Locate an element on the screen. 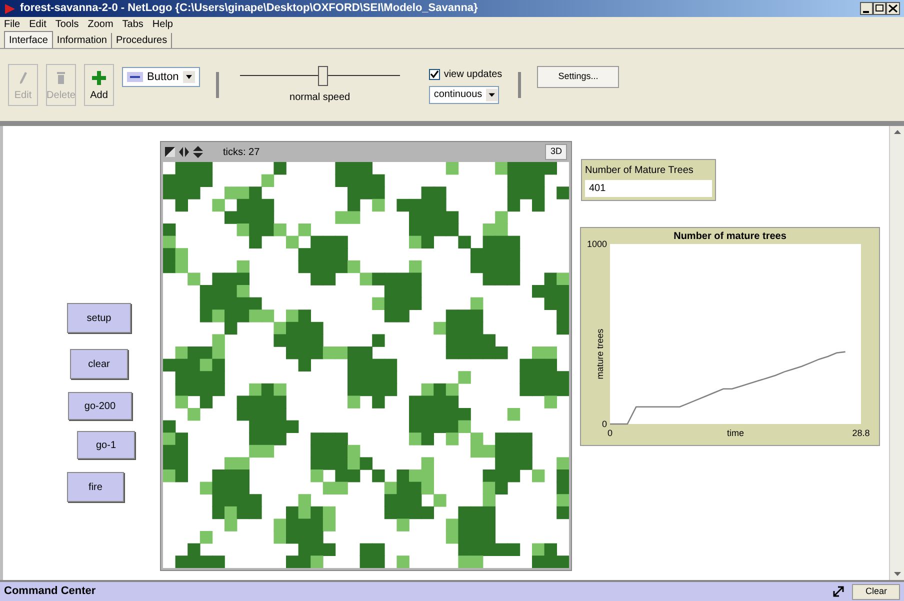 The height and width of the screenshot is (601, 904). speed-label: normal speed is located at coordinates (320, 97).